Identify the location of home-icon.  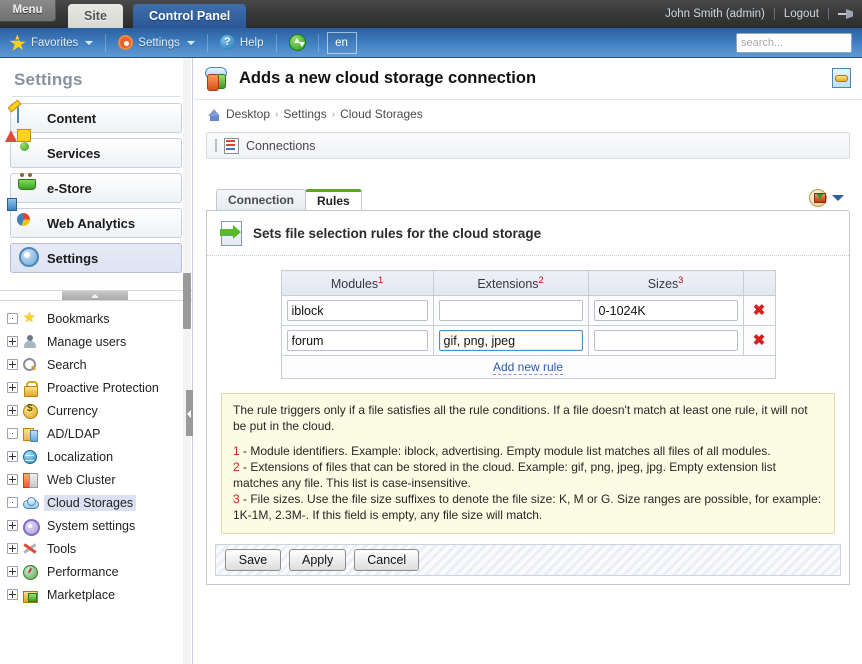
(214, 114).